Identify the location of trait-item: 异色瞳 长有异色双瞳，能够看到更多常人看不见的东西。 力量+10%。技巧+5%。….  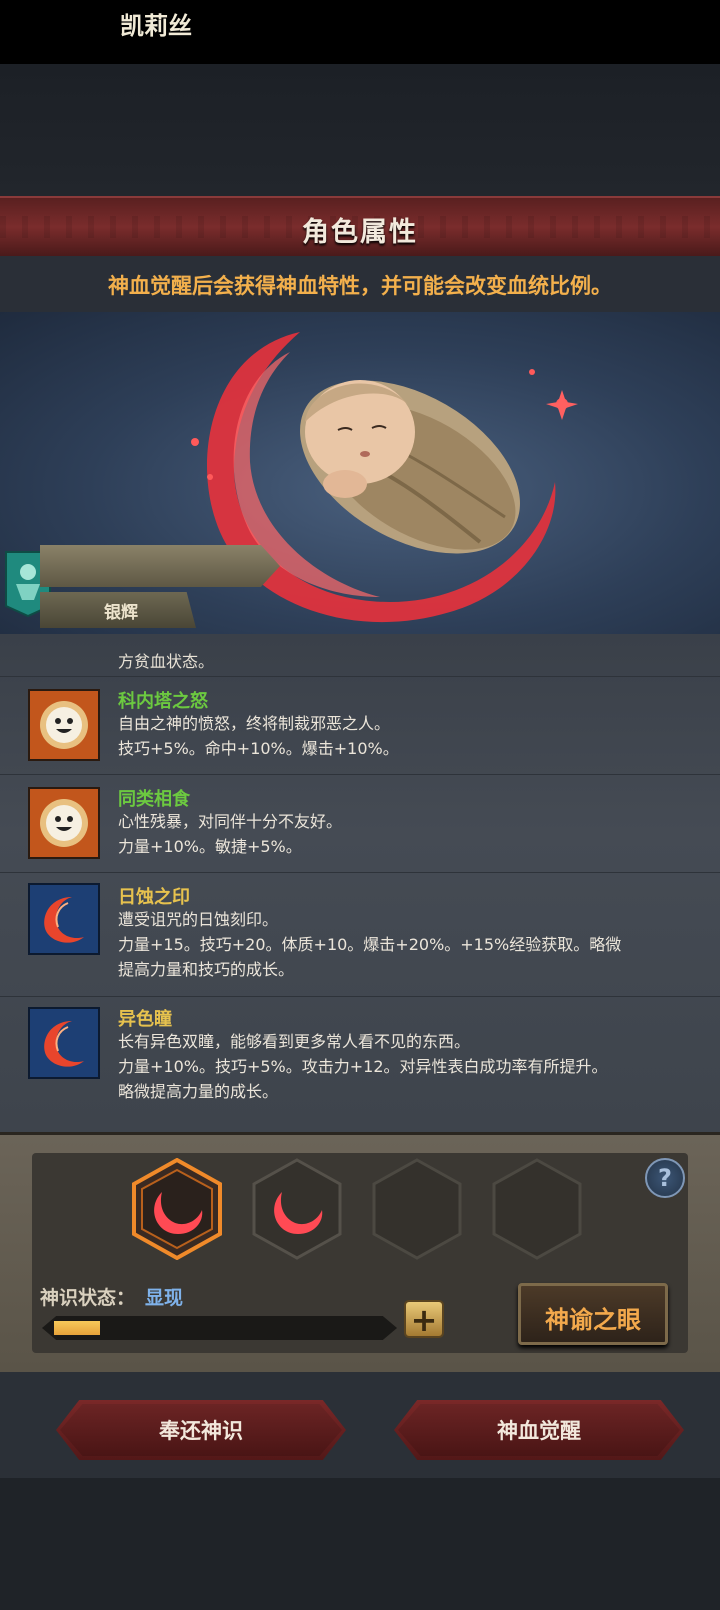
(360, 1064).